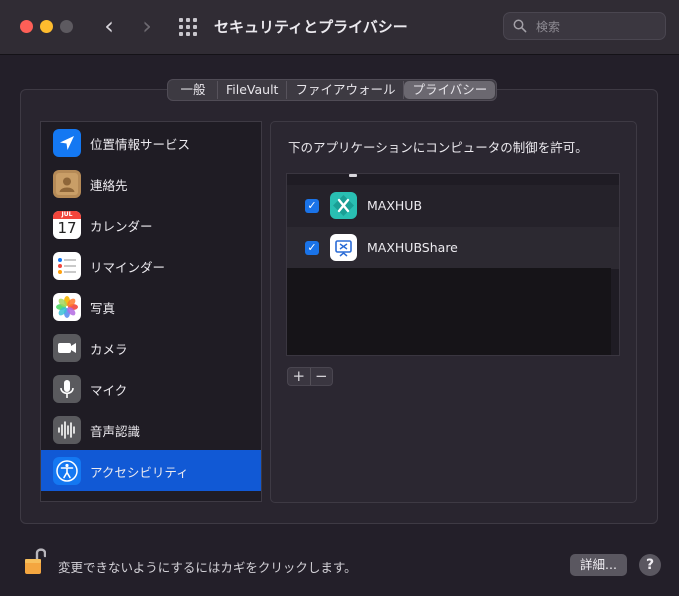  What do you see at coordinates (151, 429) in the screenshot?
I see `sidebar-item-speech-recognition: 音声認識` at bounding box center [151, 429].